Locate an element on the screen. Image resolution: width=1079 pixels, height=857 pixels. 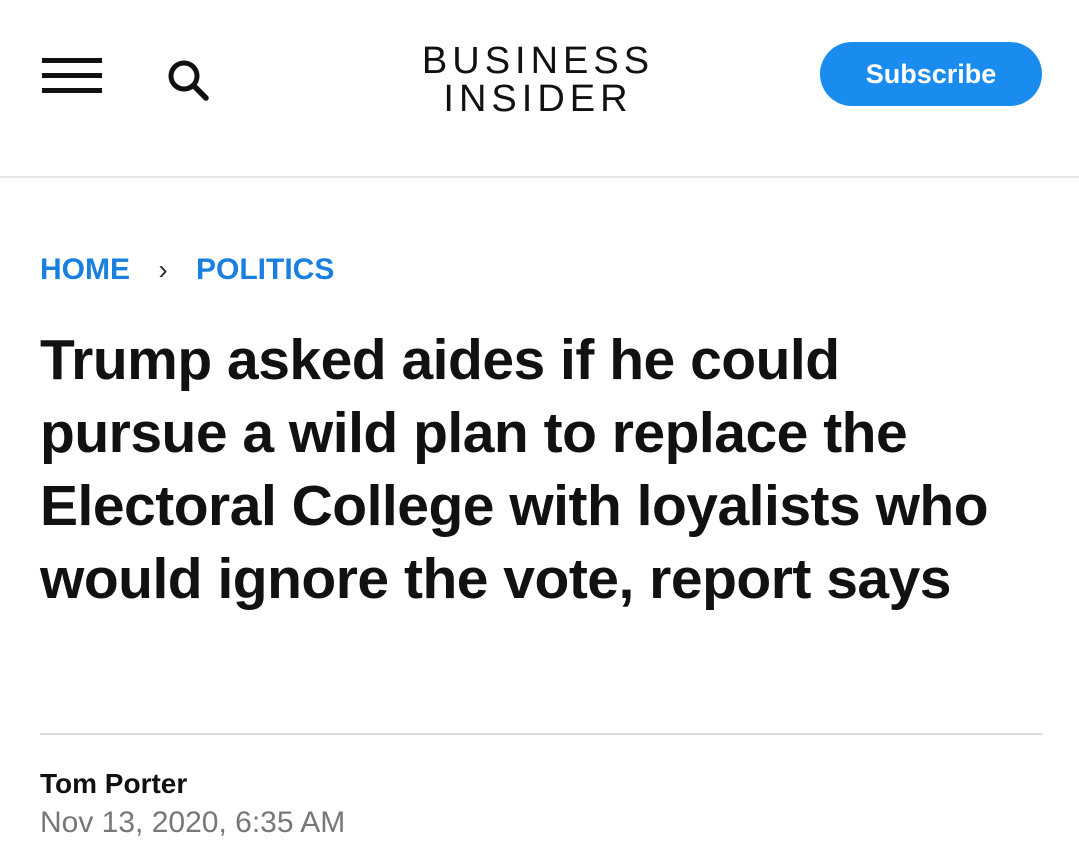
hamburger-menu-icon is located at coordinates (73, 77).